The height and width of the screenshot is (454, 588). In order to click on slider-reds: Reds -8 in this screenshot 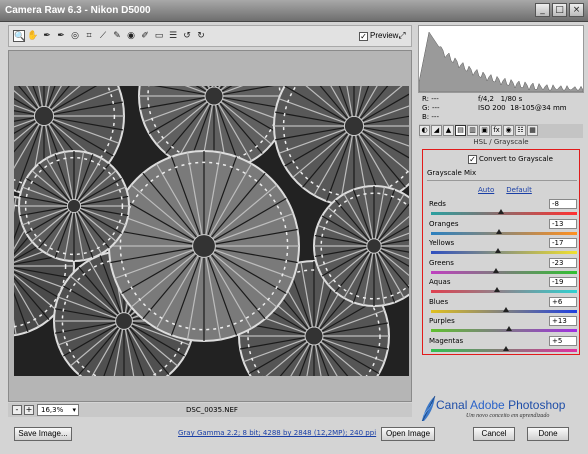, I will do `click(503, 209)`.